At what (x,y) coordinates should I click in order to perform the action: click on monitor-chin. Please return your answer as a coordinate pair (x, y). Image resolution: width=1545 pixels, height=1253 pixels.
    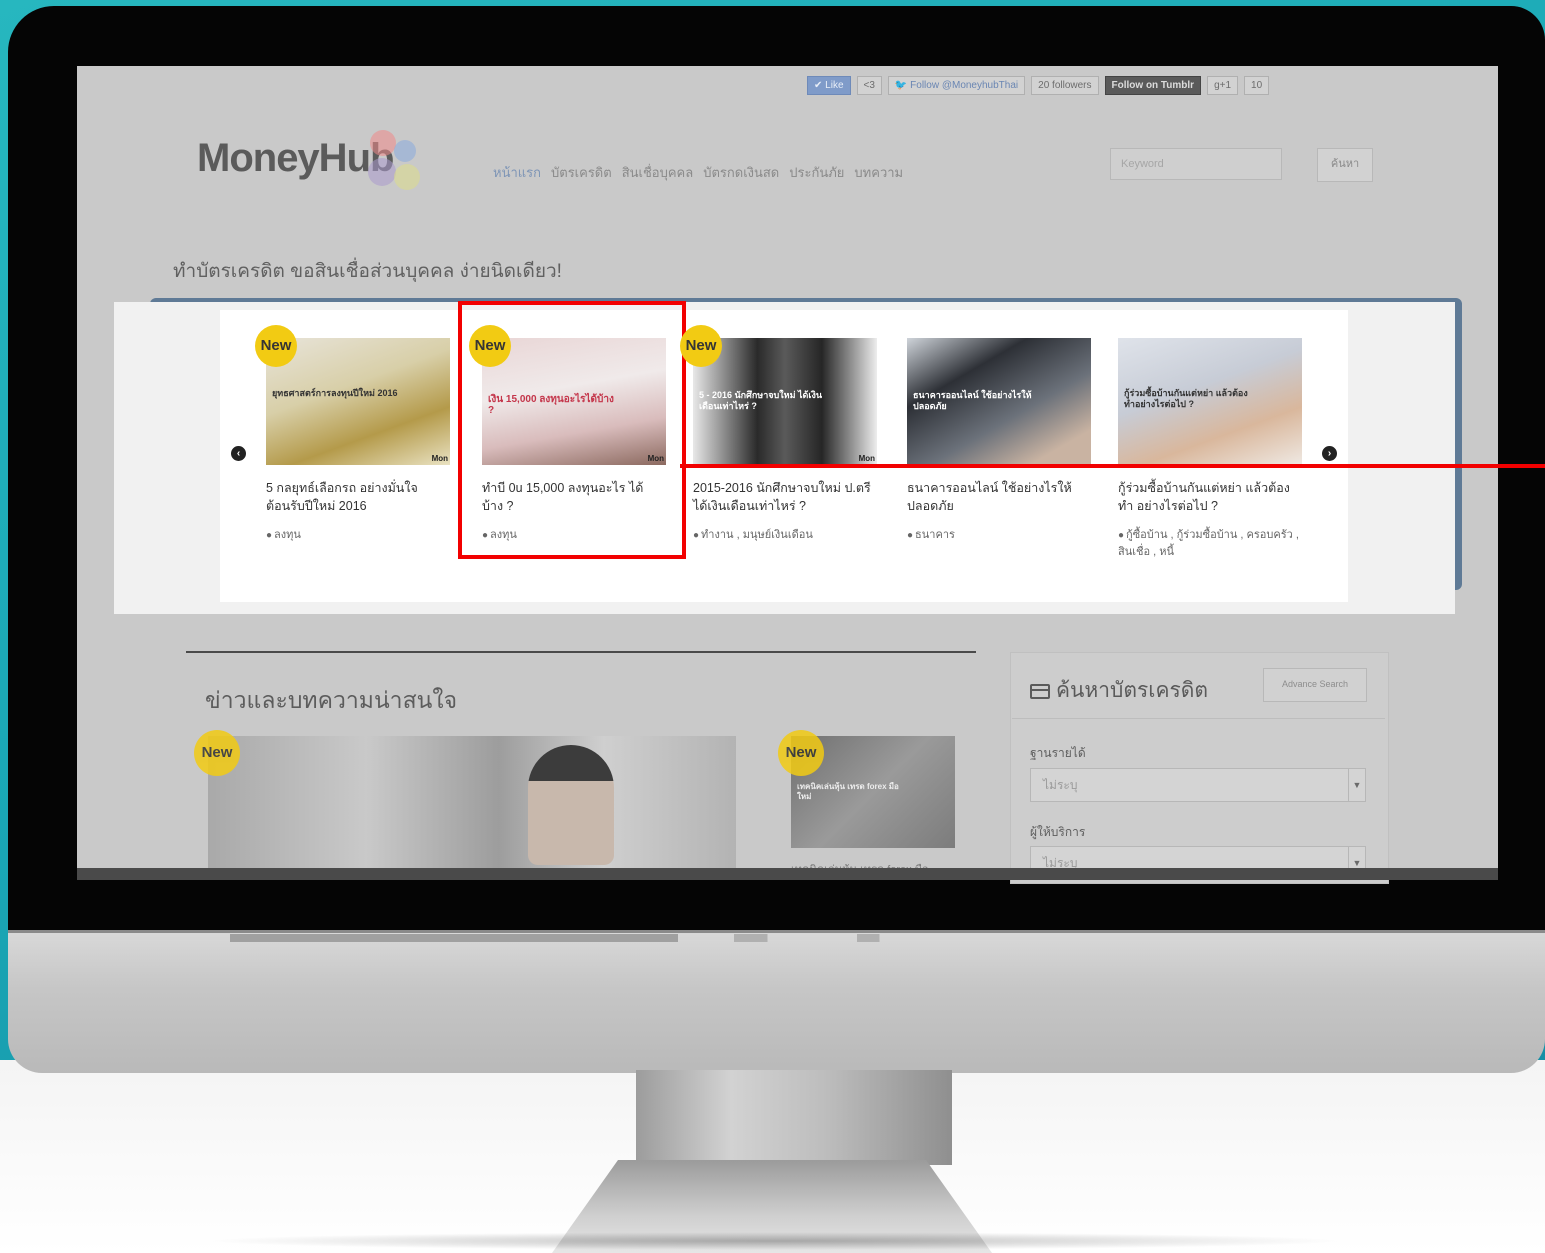
    Looking at the image, I should click on (776, 1001).